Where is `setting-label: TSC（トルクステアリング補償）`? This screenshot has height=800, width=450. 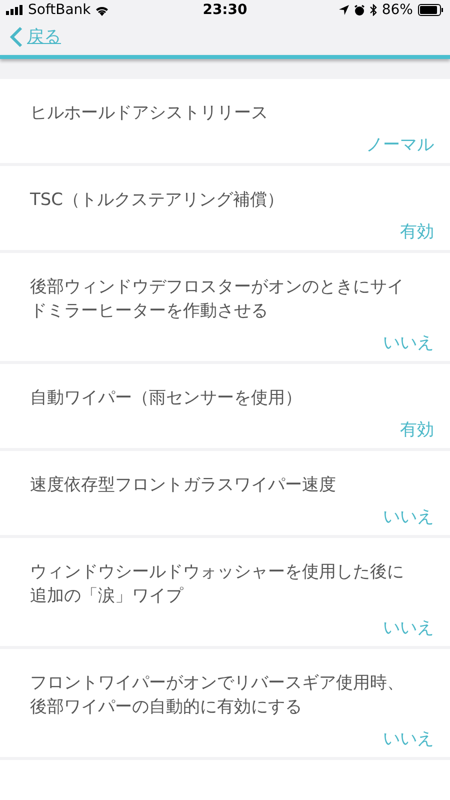 setting-label: TSC（トルクステアリング補償） is located at coordinates (158, 200).